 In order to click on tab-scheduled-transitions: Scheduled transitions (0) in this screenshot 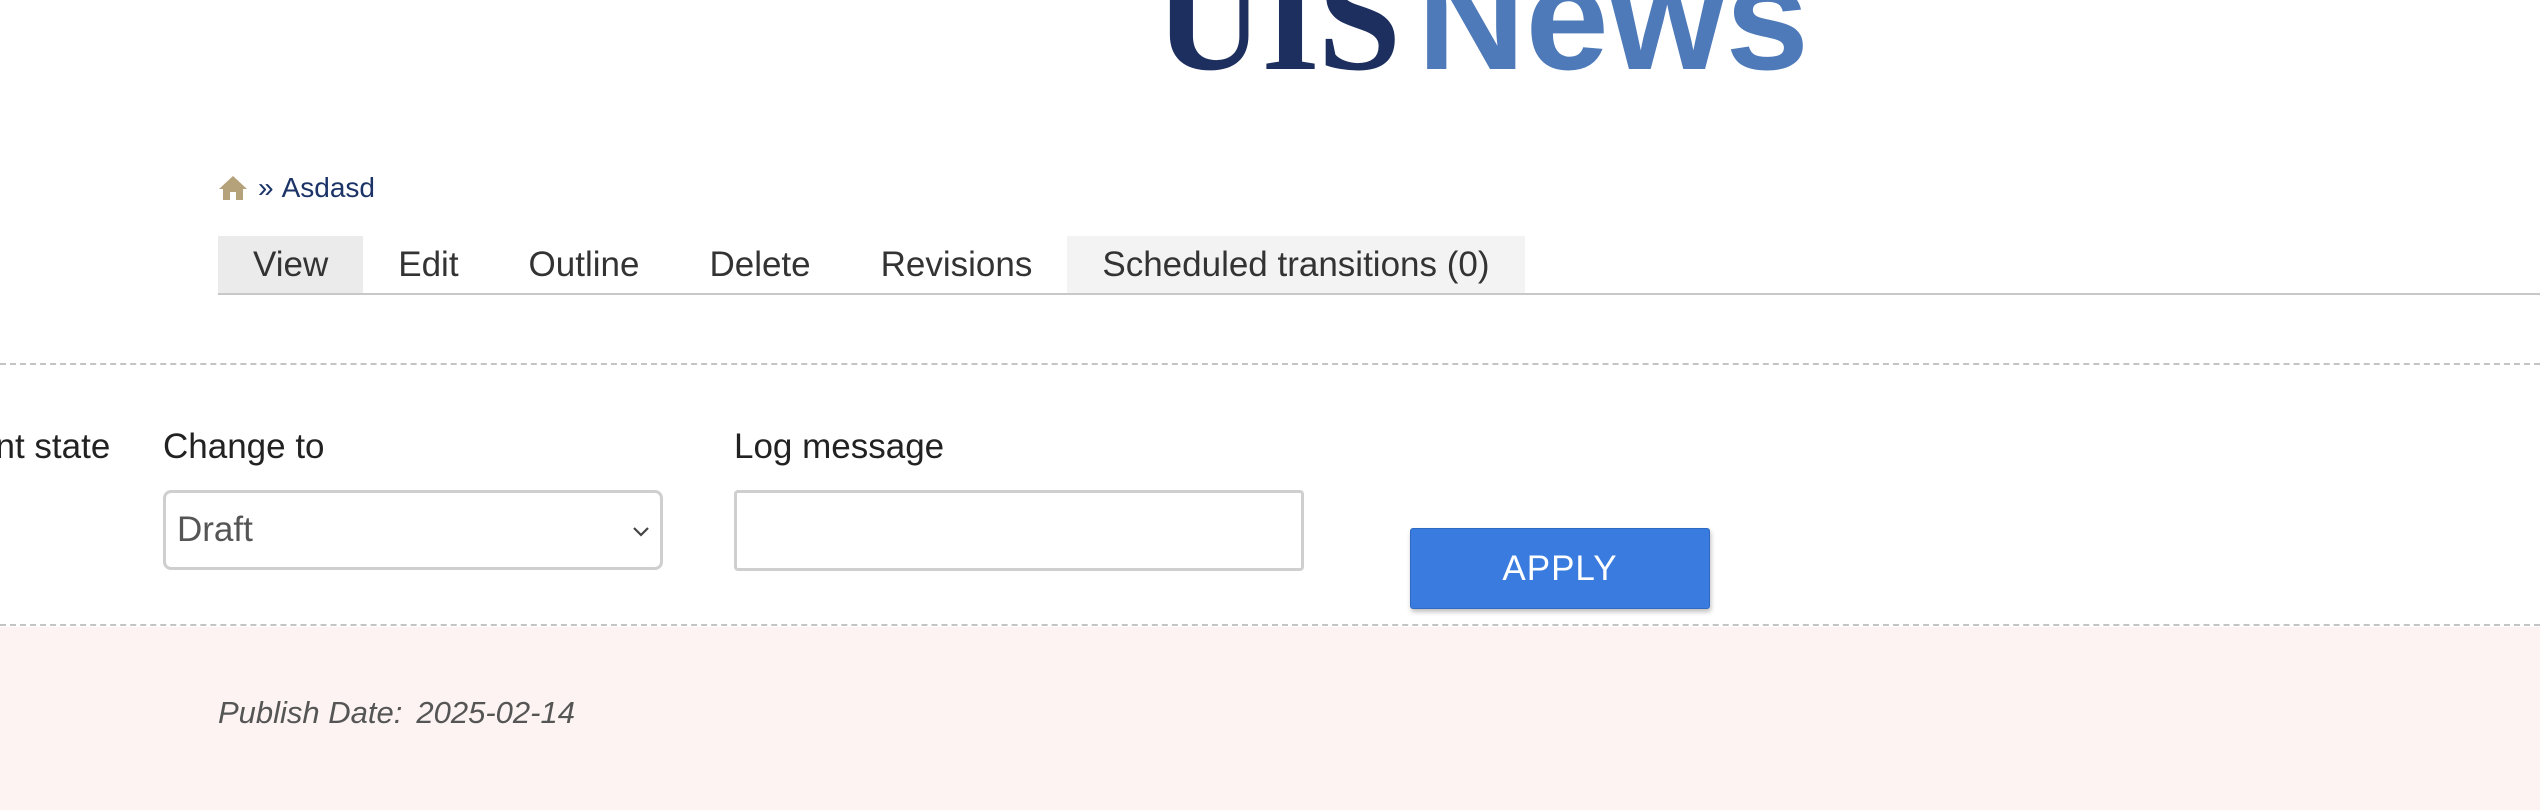, I will do `click(1296, 264)`.